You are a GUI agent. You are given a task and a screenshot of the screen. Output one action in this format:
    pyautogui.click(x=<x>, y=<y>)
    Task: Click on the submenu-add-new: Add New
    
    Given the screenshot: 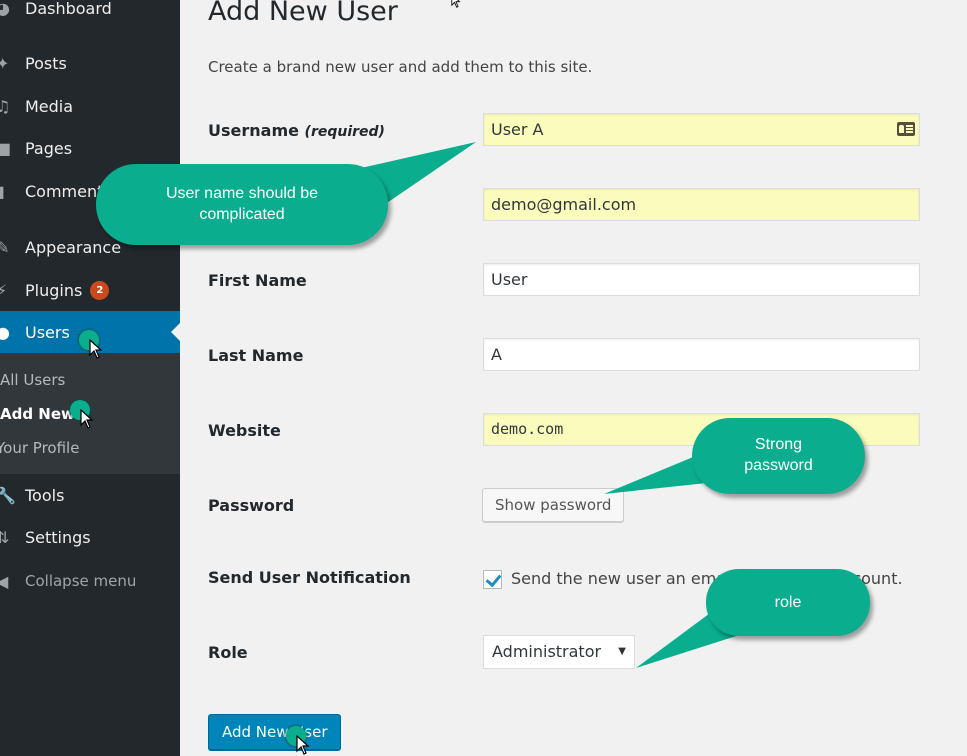 What is the action you would take?
    pyautogui.click(x=37, y=414)
    